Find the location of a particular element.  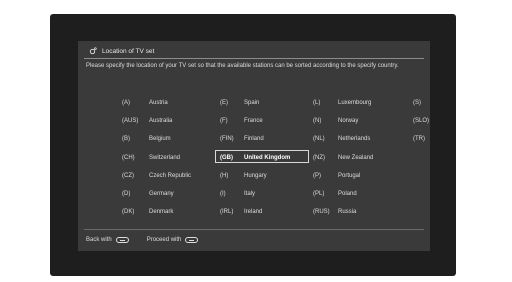

country-name: Poland is located at coordinates (347, 193).